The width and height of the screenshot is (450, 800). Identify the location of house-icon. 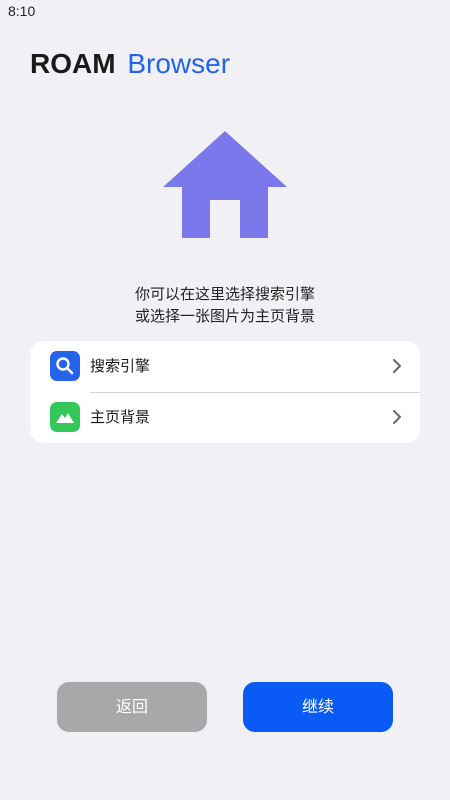
(225, 184).